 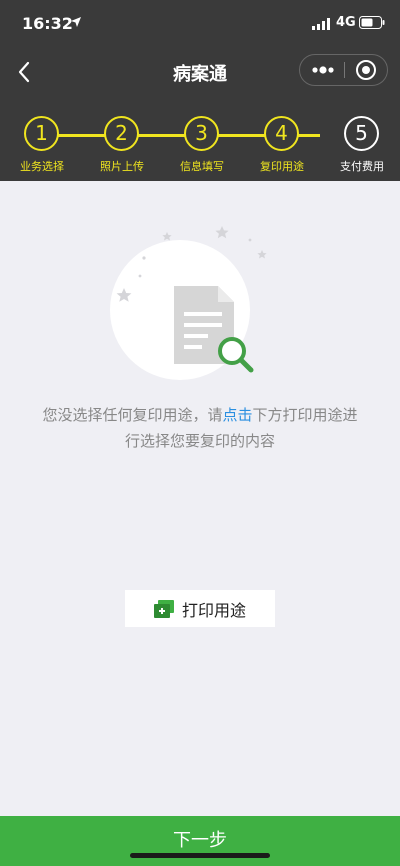 I want to click on step-circle: 4, so click(x=281, y=133).